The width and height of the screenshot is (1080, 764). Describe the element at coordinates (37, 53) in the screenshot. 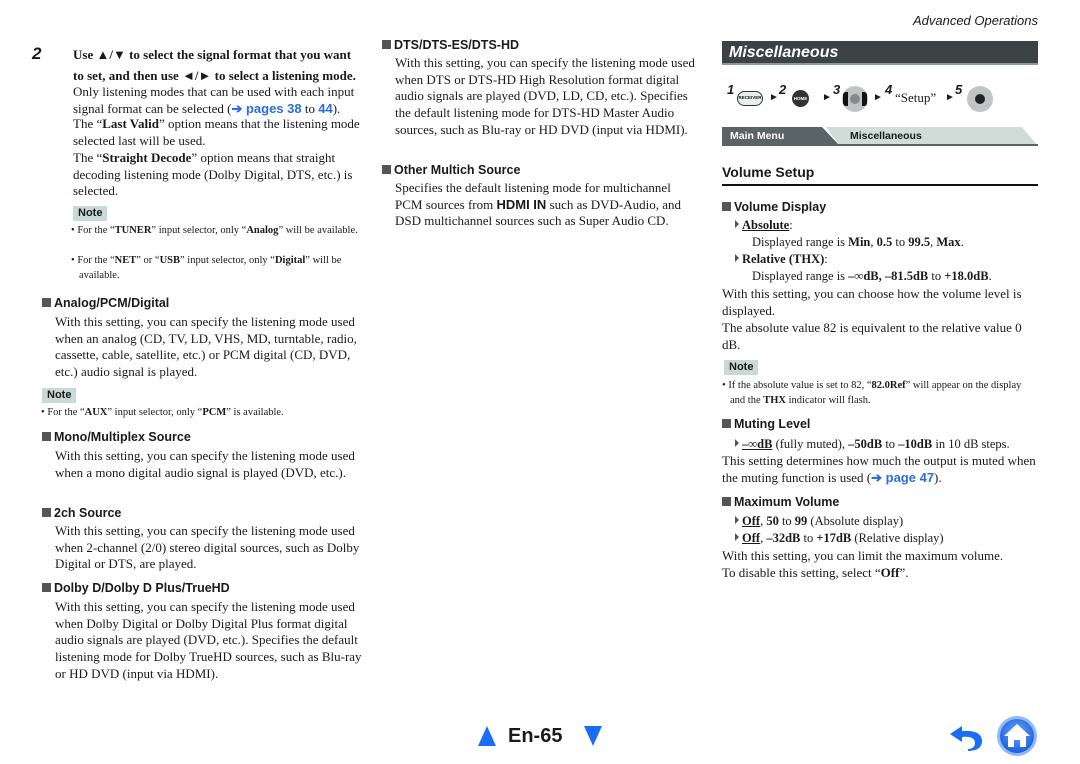

I see `step-number: 2` at that location.